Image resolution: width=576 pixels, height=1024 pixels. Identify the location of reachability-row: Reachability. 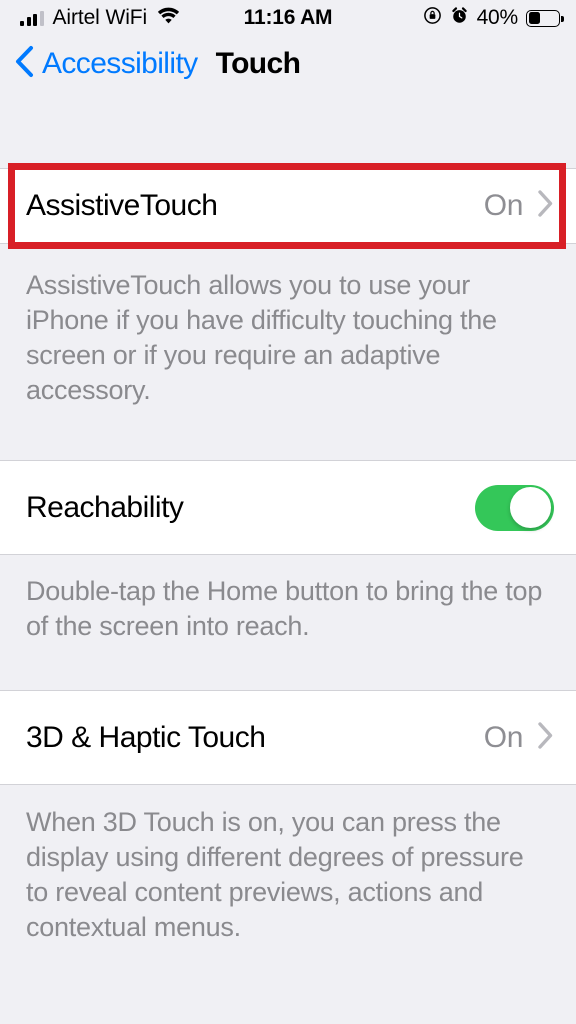
(288, 507).